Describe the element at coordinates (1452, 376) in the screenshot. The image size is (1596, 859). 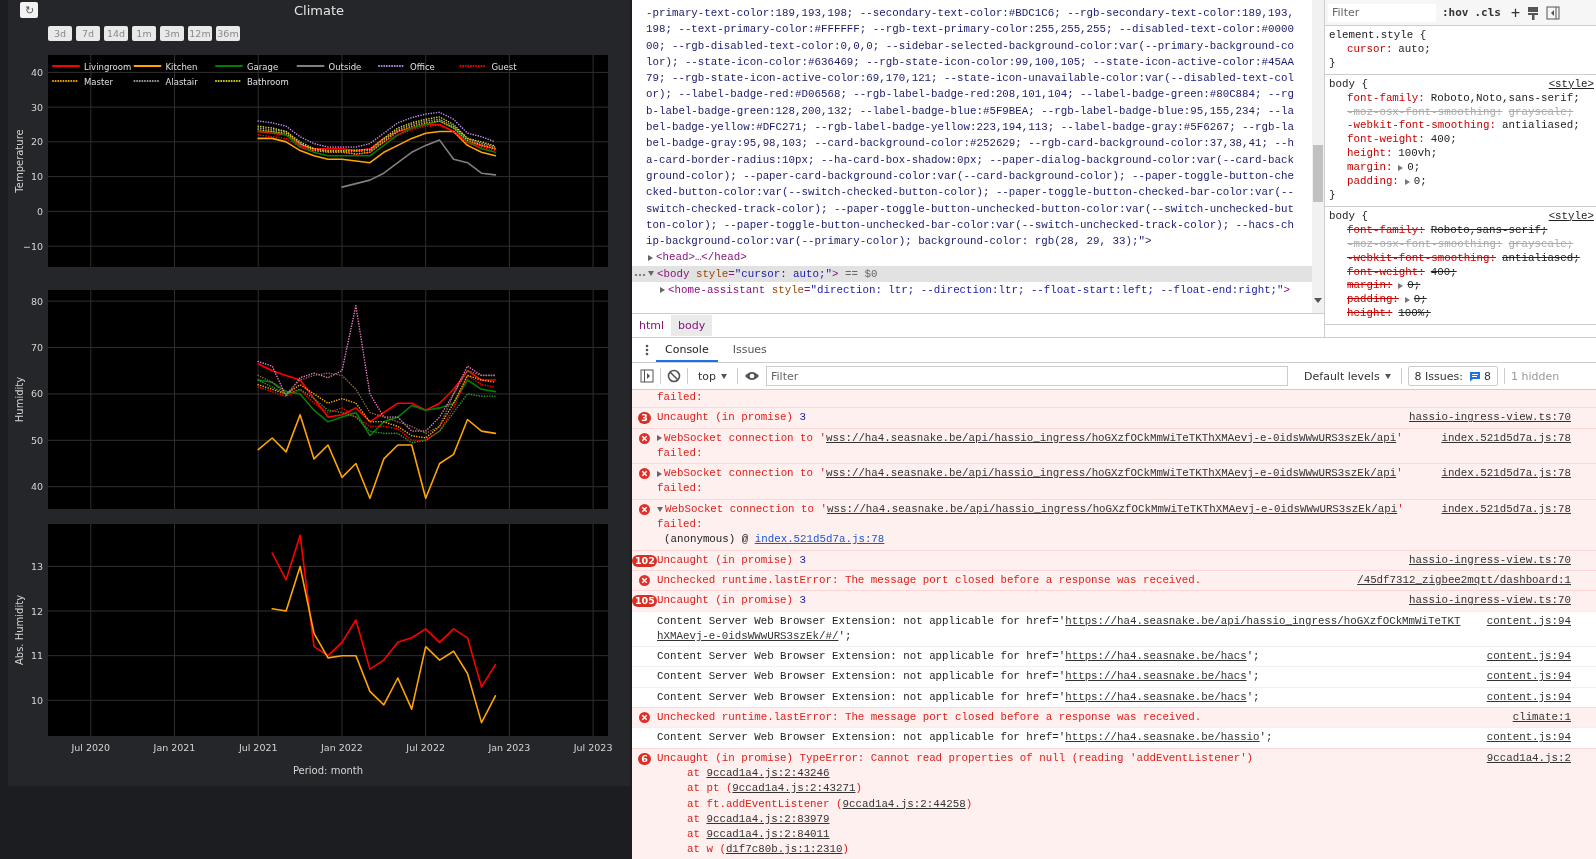
I see `issues-button: 8 Issues: 8` at that location.